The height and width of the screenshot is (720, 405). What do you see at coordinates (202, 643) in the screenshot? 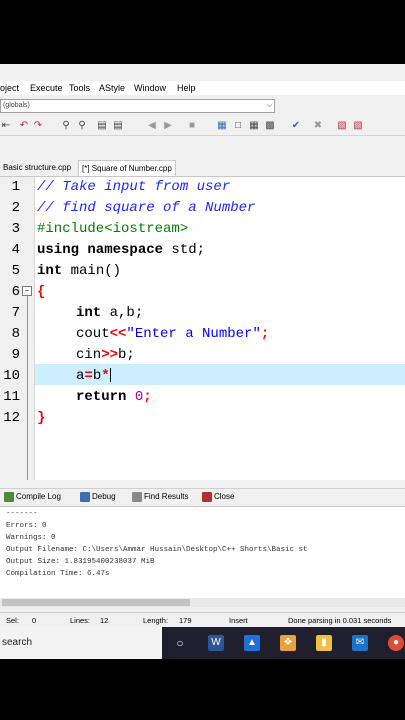
I see `taskbar: search ○ W ▲ ❖ ▮ ✉ ●` at bounding box center [202, 643].